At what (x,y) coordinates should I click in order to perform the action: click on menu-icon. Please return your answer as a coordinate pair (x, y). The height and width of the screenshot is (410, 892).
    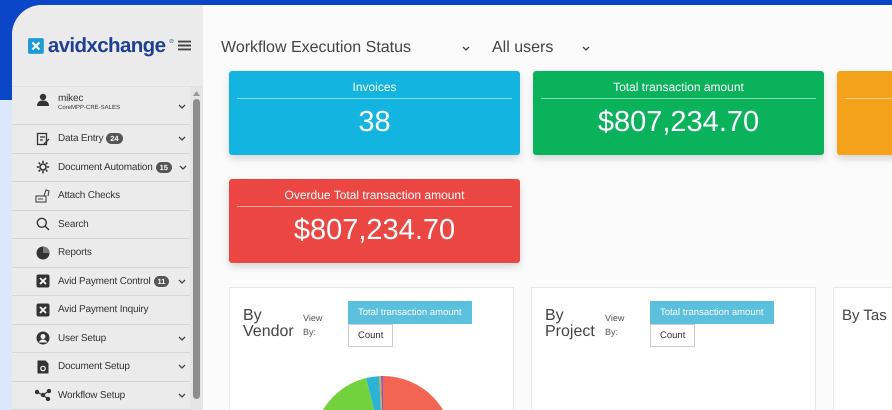
    Looking at the image, I should click on (184, 45).